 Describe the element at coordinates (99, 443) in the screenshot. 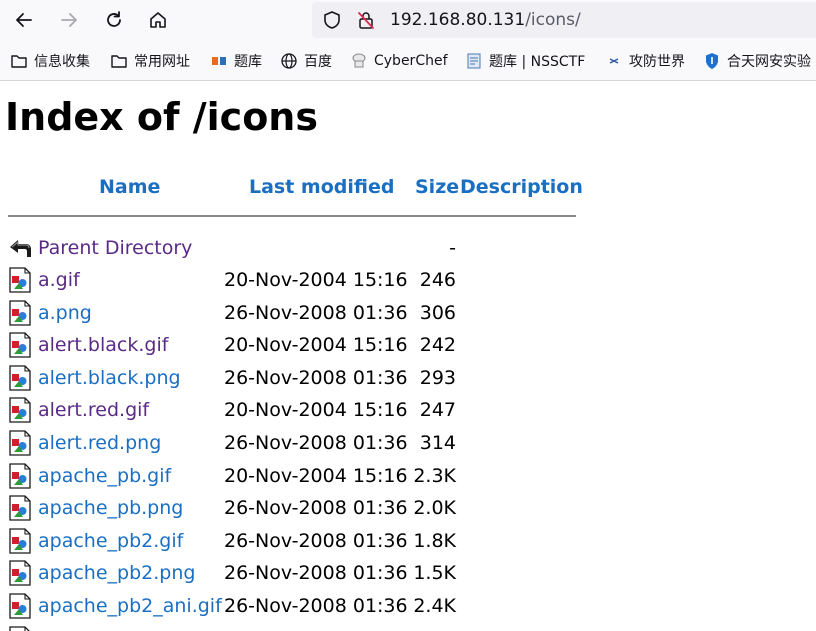

I see `file-link: alert.red.png` at that location.